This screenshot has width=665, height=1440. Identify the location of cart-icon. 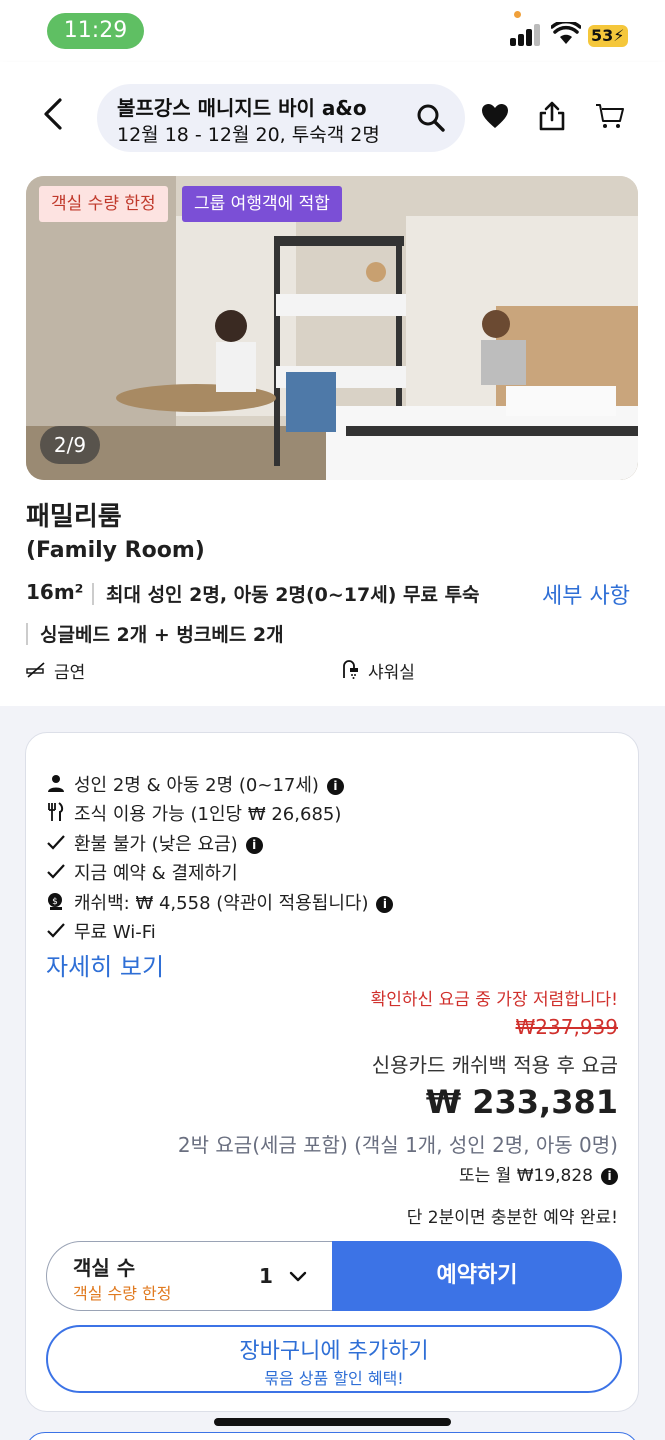
(610, 116).